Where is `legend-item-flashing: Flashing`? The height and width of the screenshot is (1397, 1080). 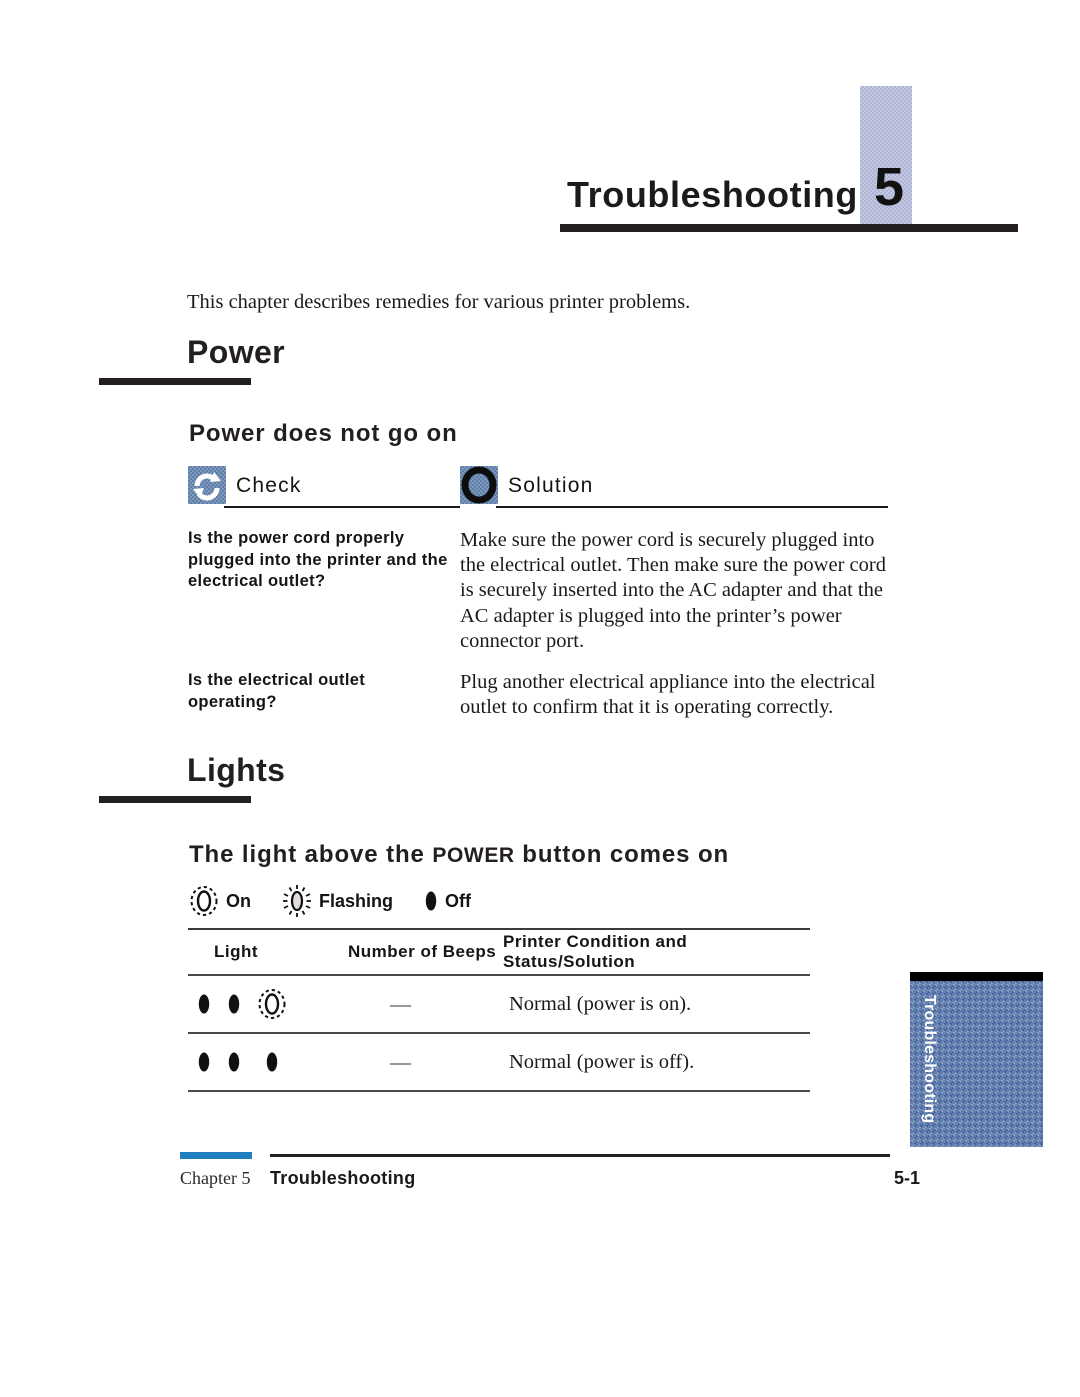 legend-item-flashing: Flashing is located at coordinates (337, 901).